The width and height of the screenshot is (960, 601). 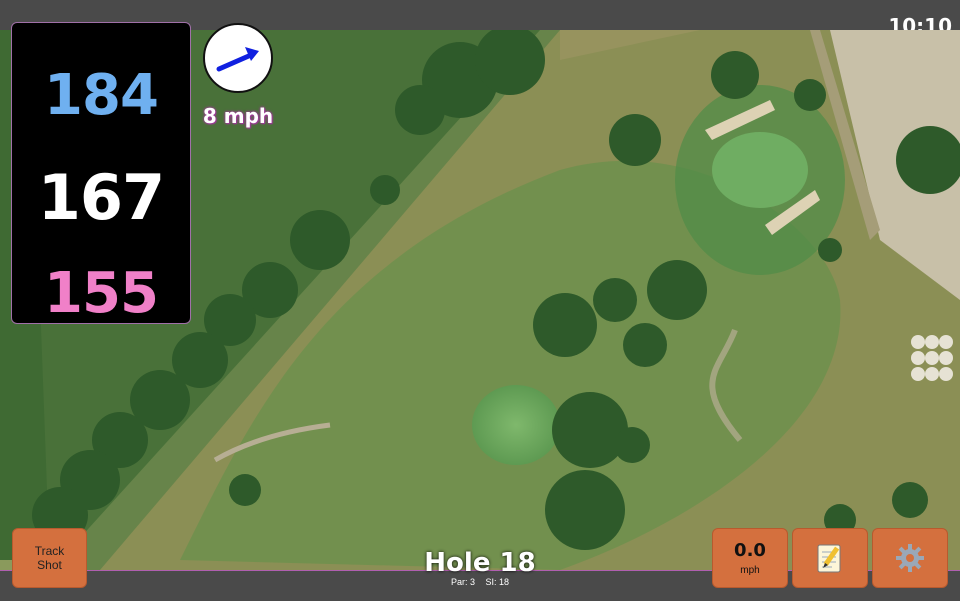 What do you see at coordinates (101, 95) in the screenshot?
I see `back-distance: 184` at bounding box center [101, 95].